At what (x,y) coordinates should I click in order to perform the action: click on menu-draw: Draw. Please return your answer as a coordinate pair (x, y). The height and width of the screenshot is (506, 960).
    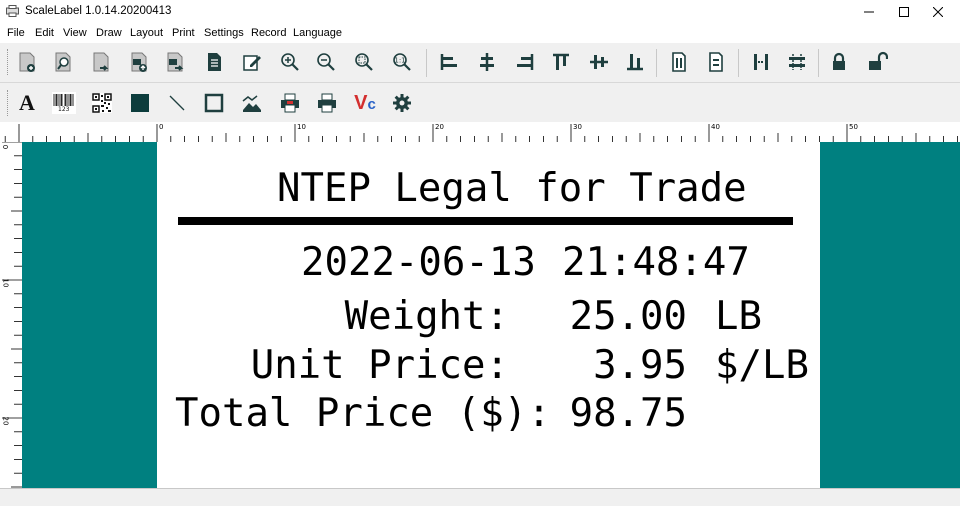
    Looking at the image, I should click on (109, 33).